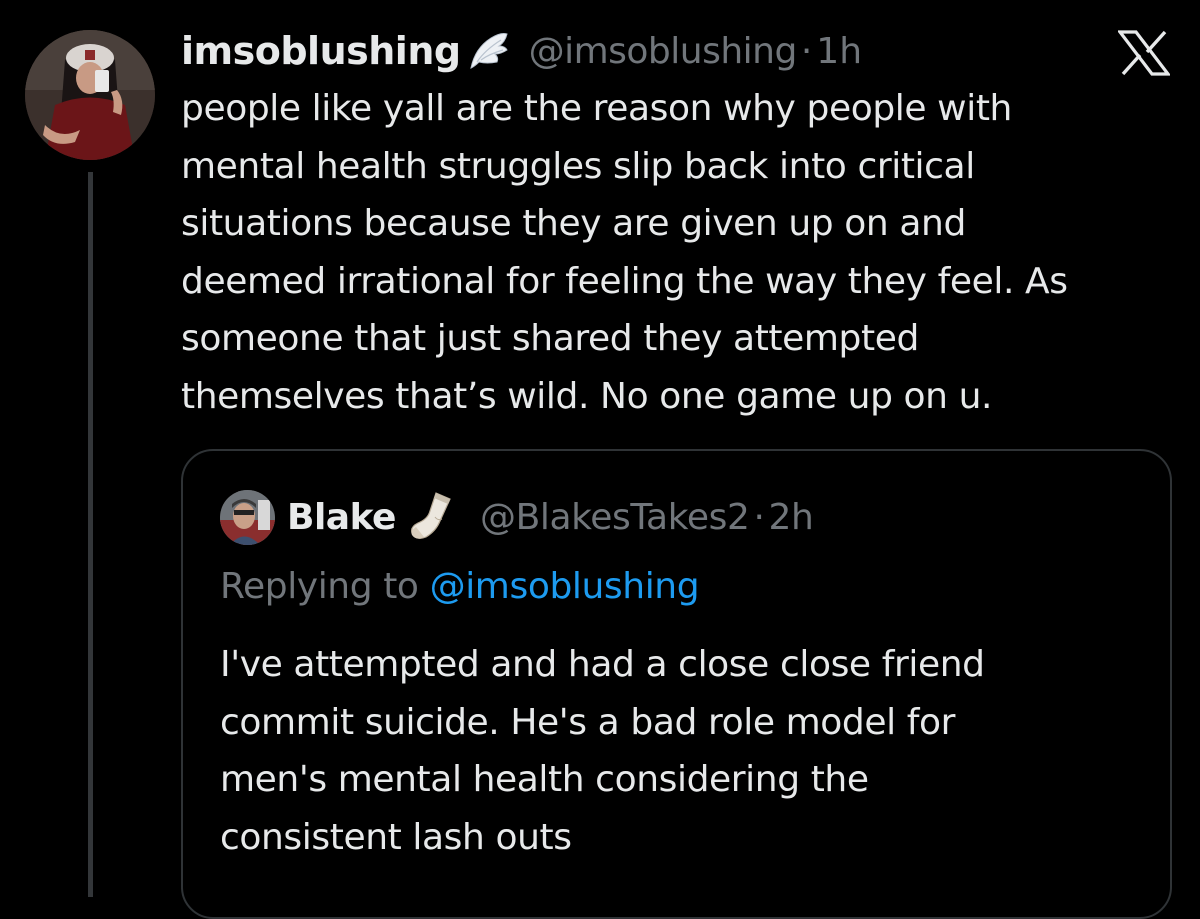 This screenshot has height=919, width=1200. I want to click on replying-to-line: Replying to @imsoblushing, so click(460, 586).